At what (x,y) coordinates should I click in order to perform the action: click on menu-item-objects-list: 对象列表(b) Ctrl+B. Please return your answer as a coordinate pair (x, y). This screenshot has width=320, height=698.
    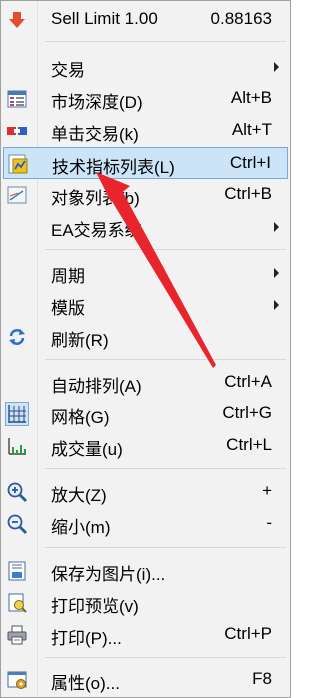
    Looking at the image, I should click on (145, 195).